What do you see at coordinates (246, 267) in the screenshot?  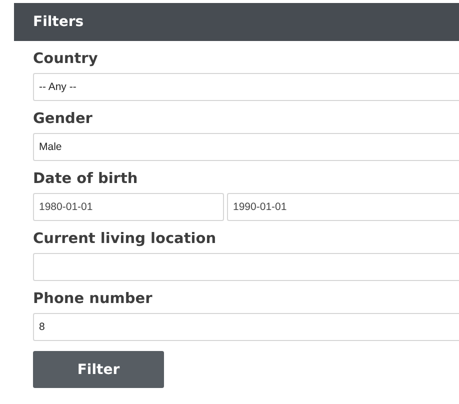 I see `input-field` at bounding box center [246, 267].